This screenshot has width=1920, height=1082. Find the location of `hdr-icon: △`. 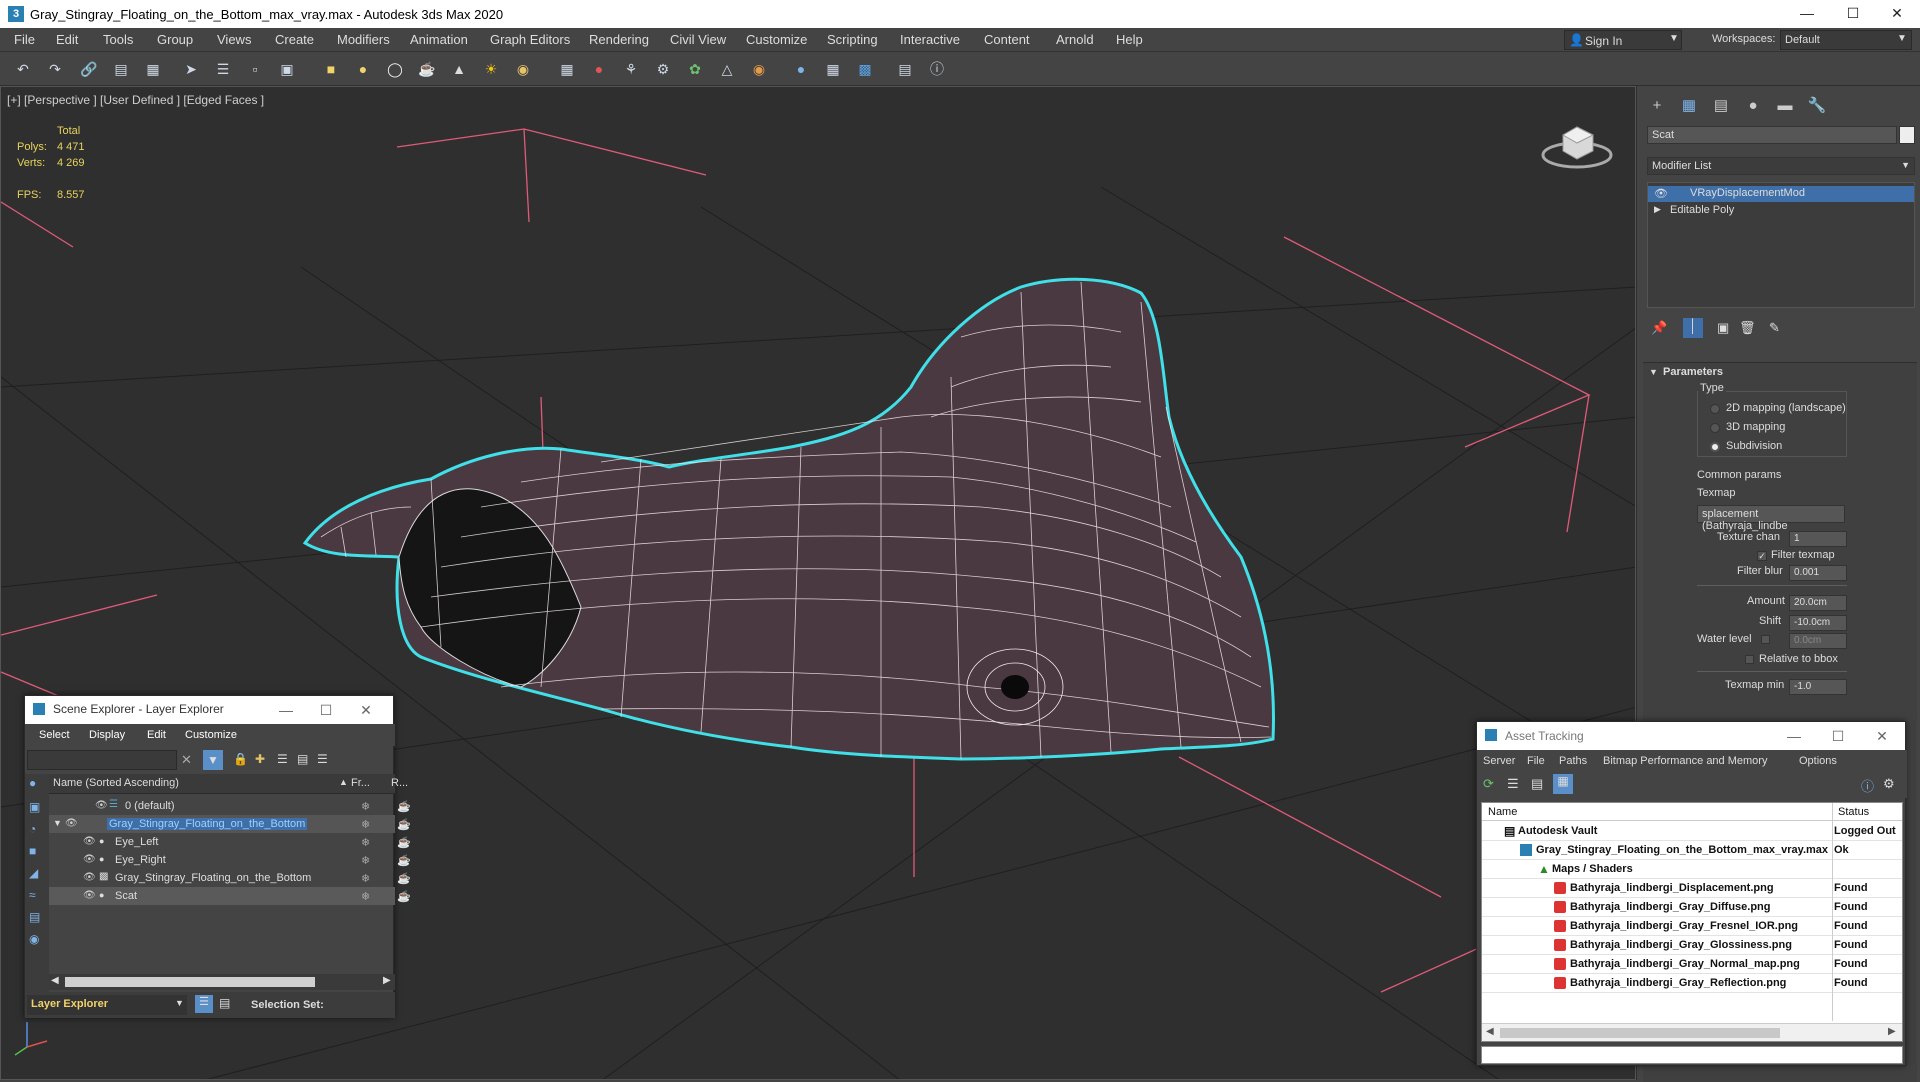

hdr-icon: △ is located at coordinates (727, 69).